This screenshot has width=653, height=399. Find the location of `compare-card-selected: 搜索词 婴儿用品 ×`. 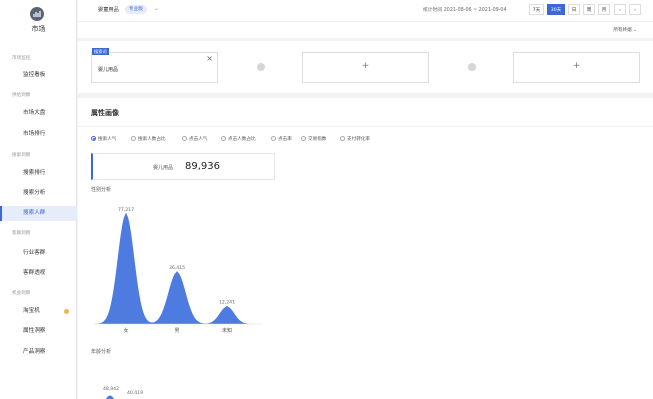

compare-card-selected: 搜索词 婴儿用品 × is located at coordinates (154, 65).